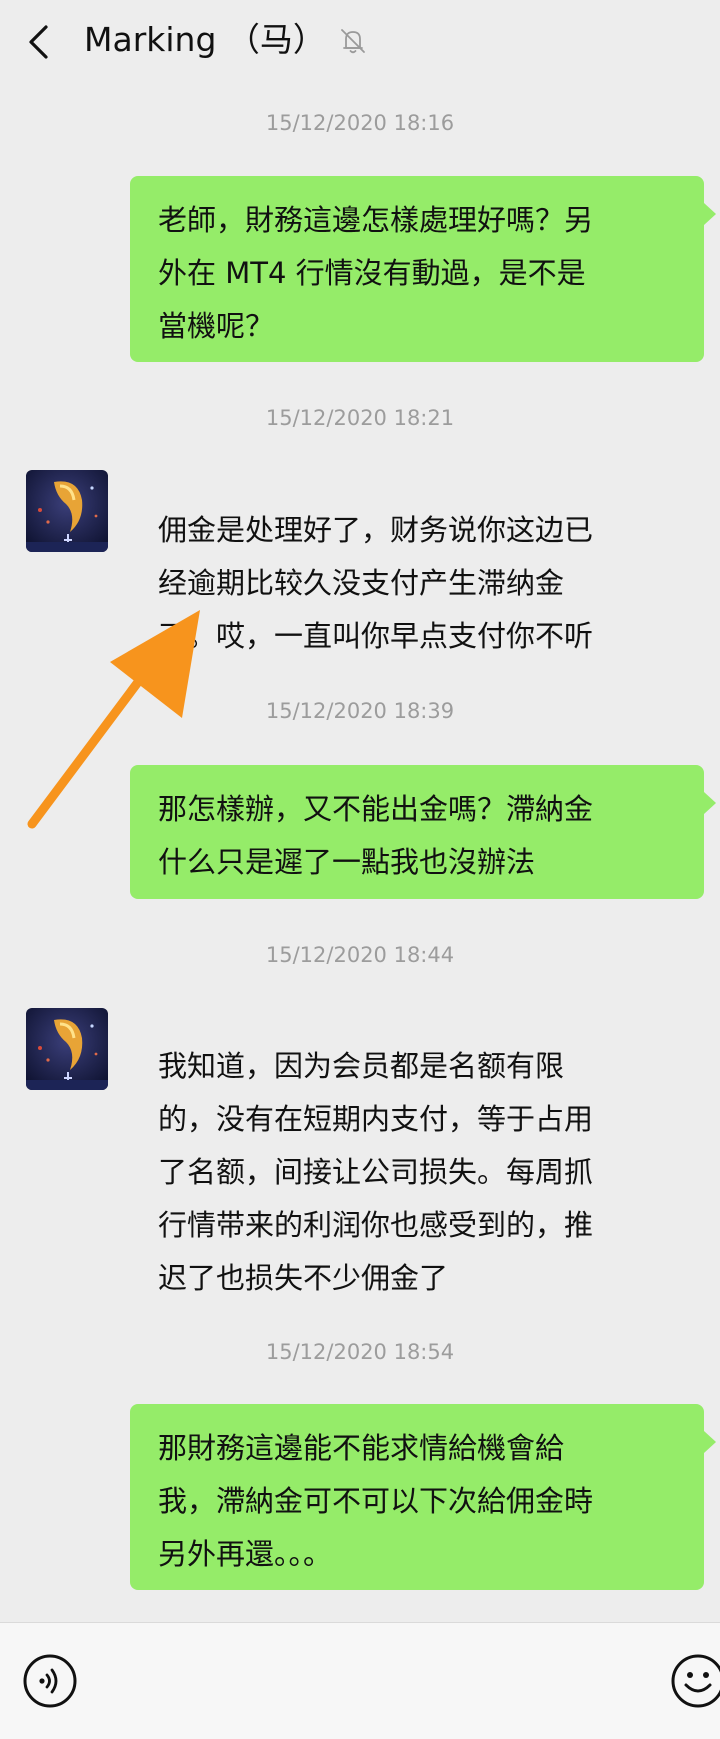  What do you see at coordinates (360, 1680) in the screenshot?
I see `chat-input-bar` at bounding box center [360, 1680].